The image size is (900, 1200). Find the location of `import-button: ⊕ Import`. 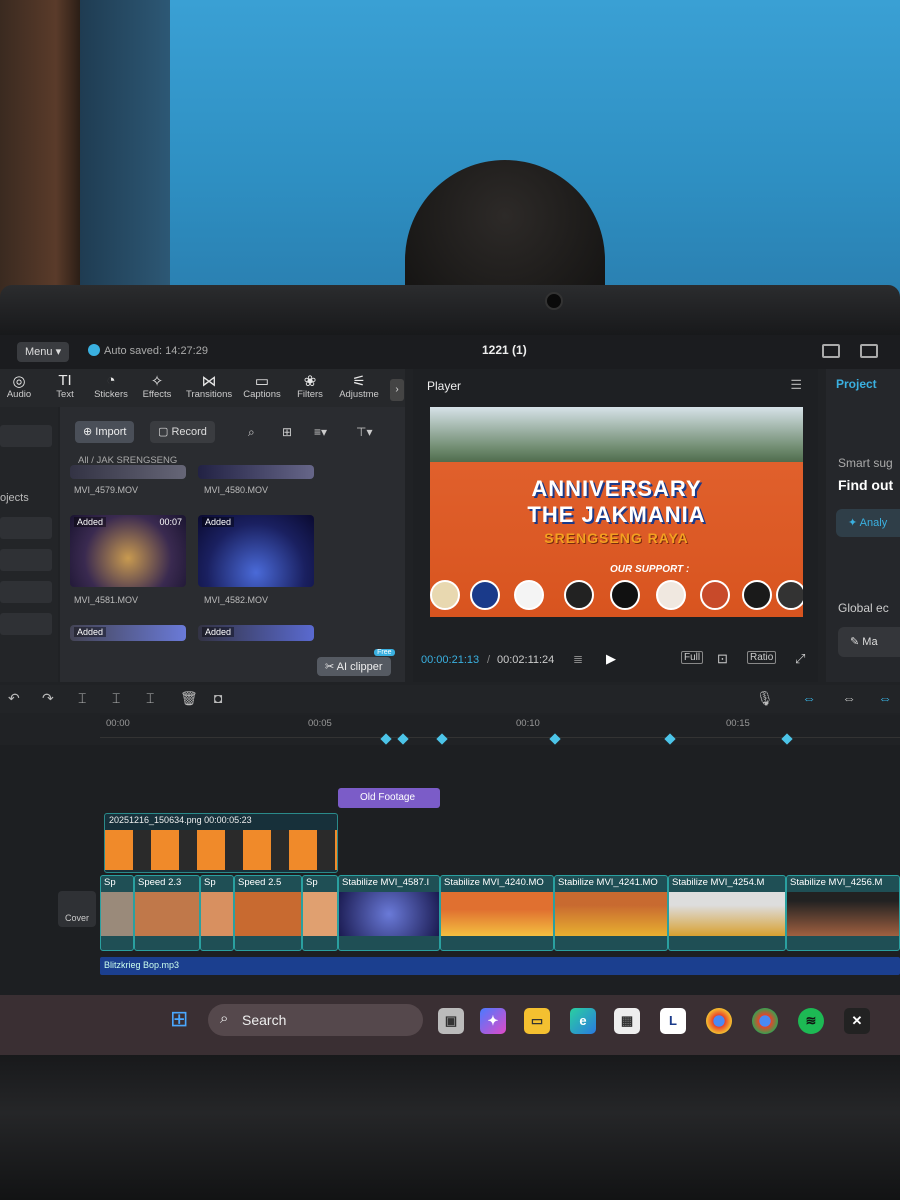

import-button: ⊕ Import is located at coordinates (105, 432).